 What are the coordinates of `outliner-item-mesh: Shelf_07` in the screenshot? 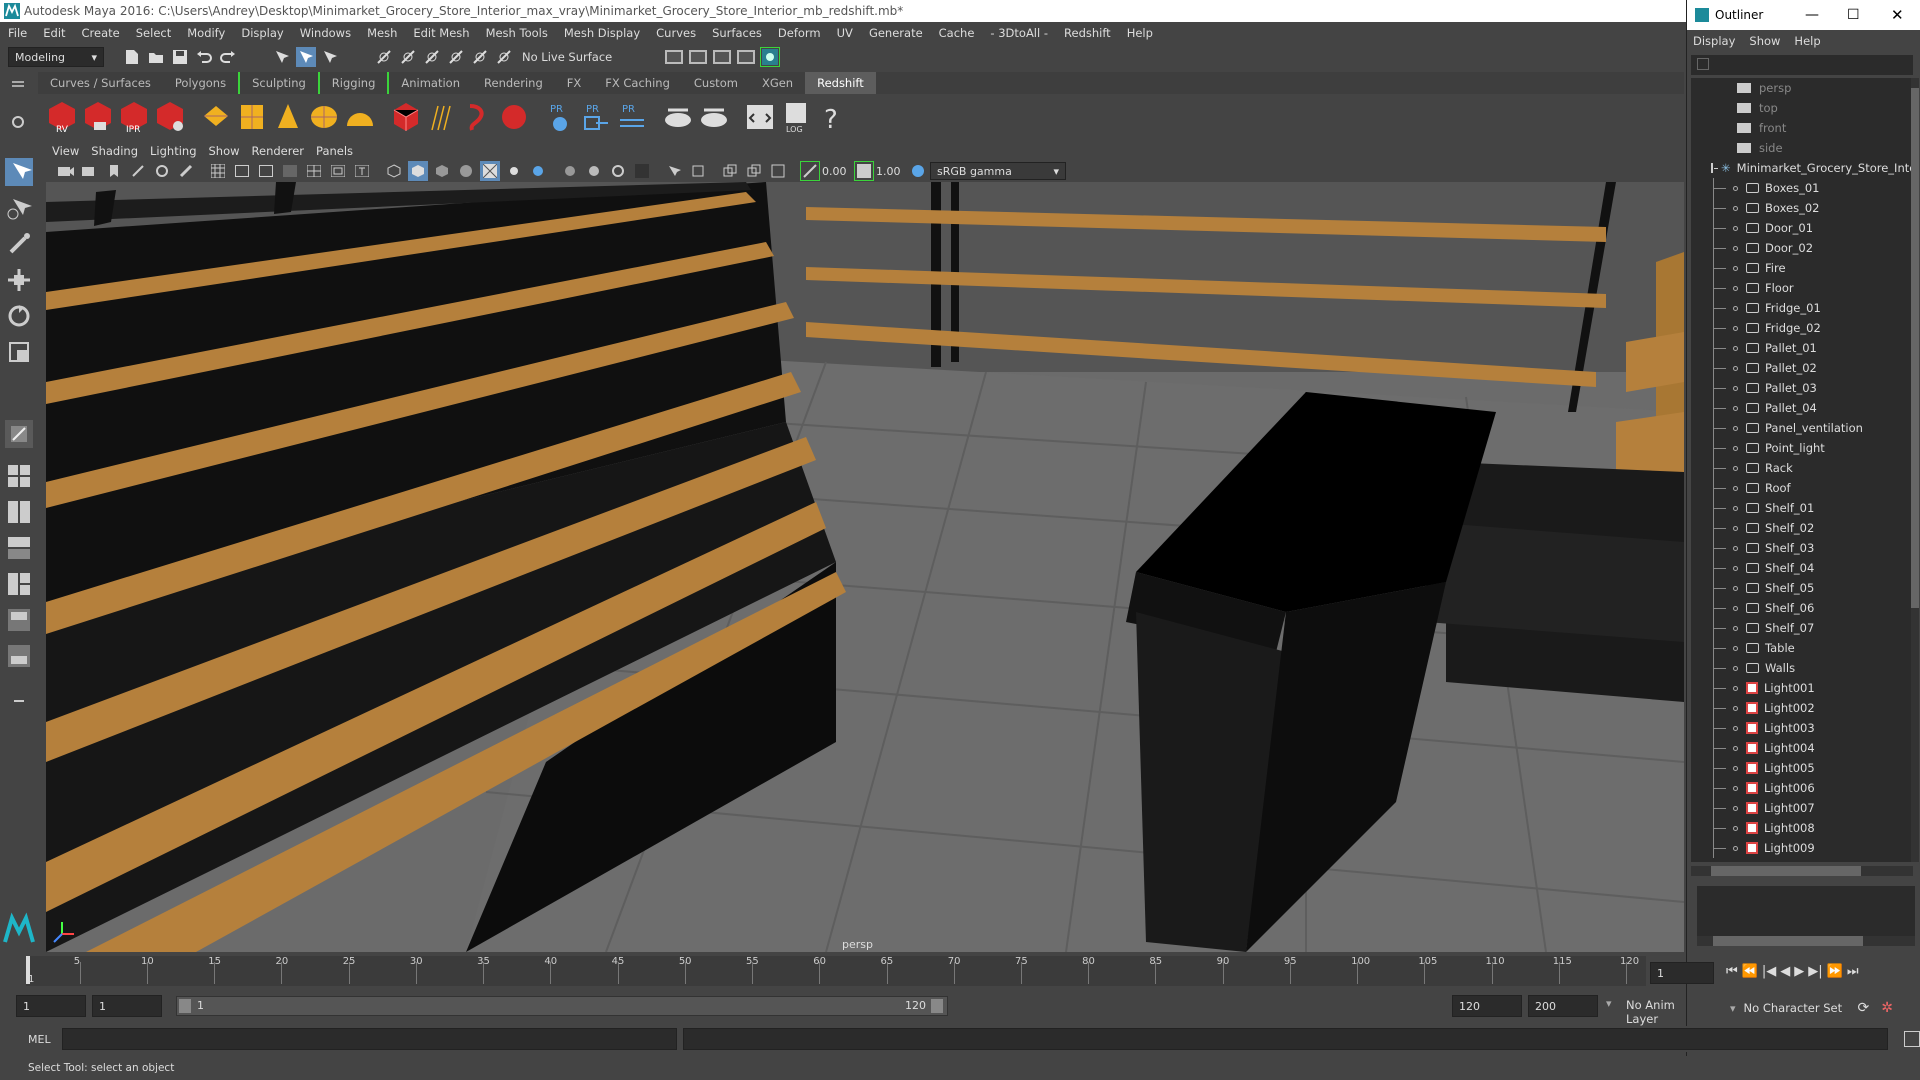 It's located at (1802, 628).